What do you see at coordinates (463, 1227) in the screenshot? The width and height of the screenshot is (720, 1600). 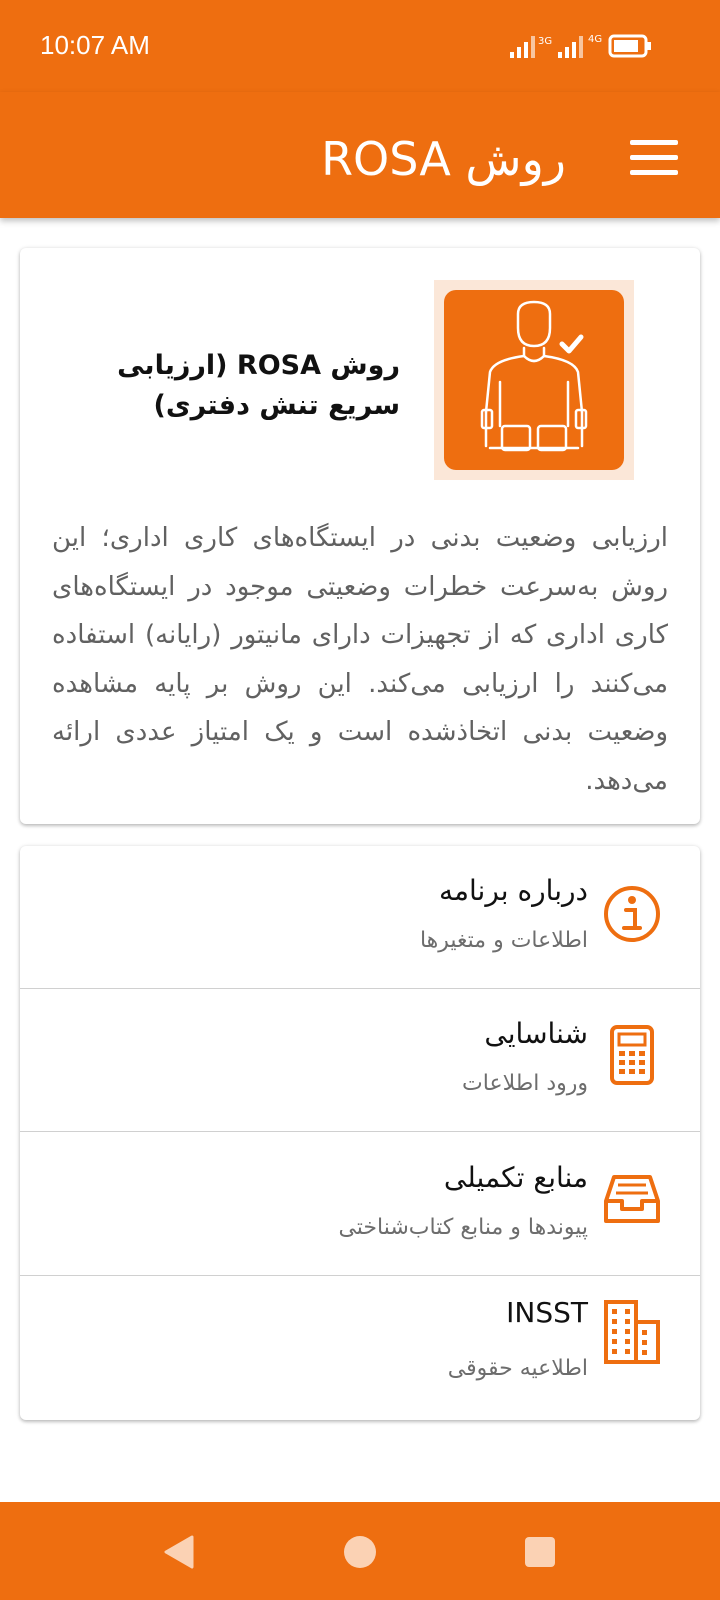 I see `menu-item-subtitle: پیوندها و منابع کتاب‌شناختی` at bounding box center [463, 1227].